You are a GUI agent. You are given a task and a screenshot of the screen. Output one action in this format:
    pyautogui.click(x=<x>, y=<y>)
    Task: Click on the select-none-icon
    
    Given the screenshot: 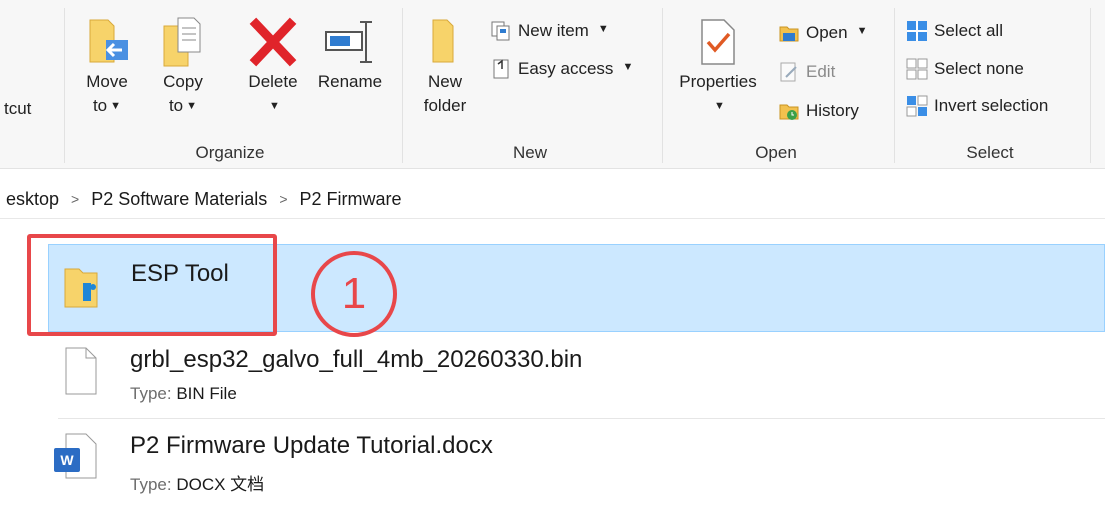 What is the action you would take?
    pyautogui.click(x=917, y=69)
    